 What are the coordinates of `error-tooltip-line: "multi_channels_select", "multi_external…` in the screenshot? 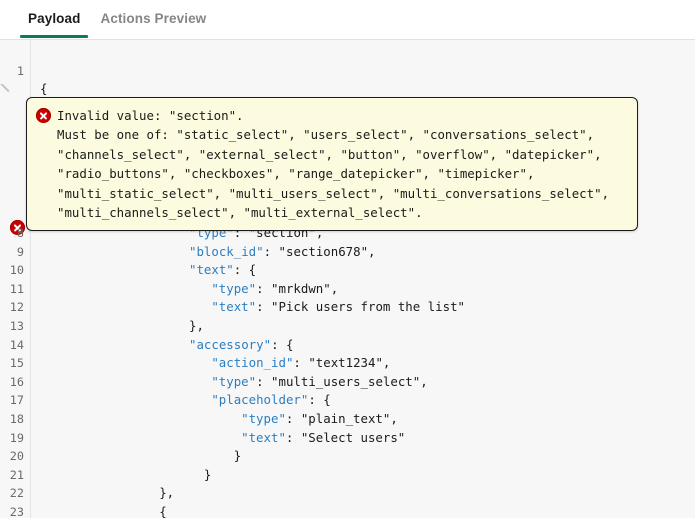 It's located at (332, 212).